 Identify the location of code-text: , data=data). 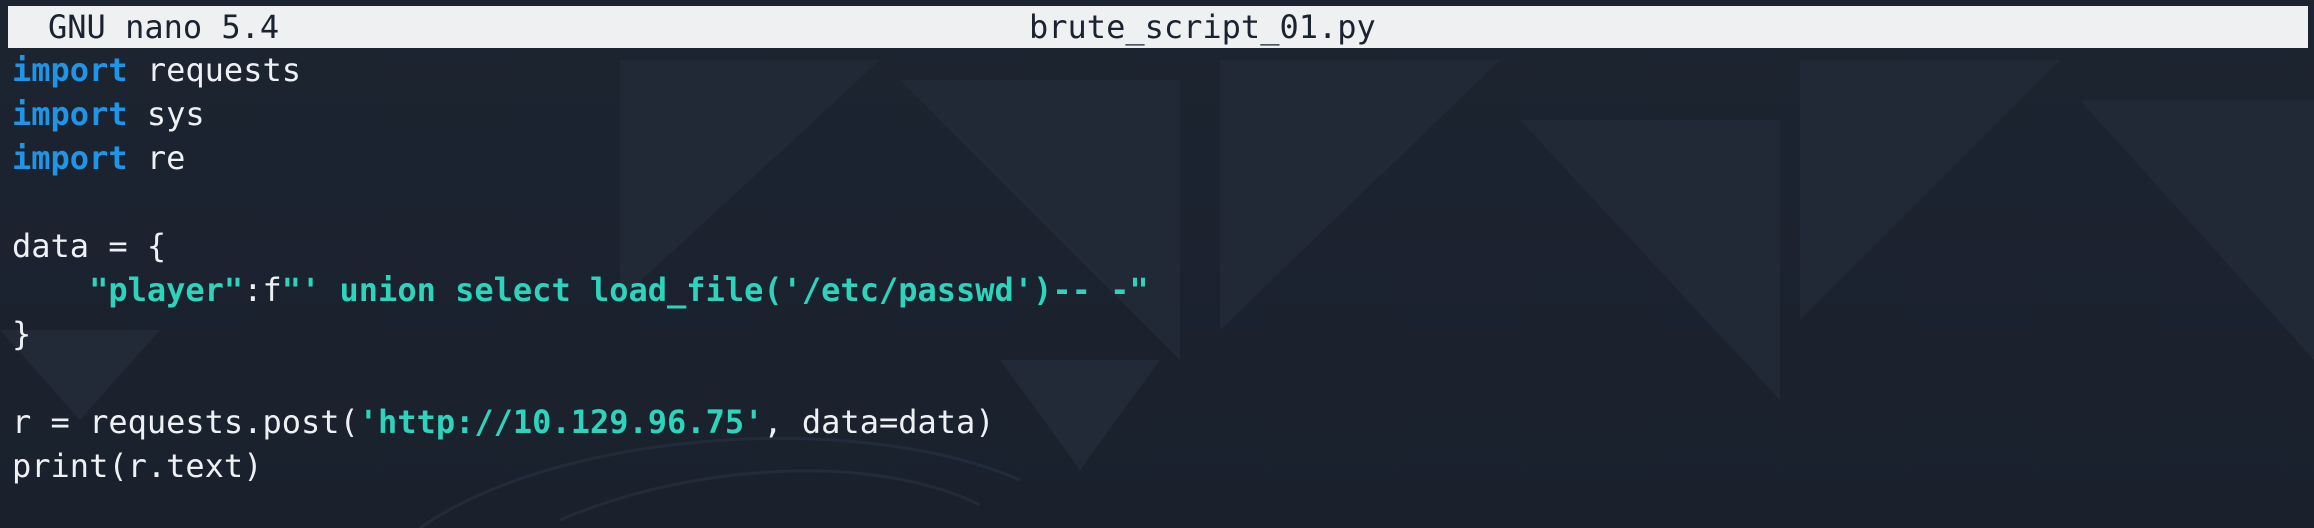
(879, 422).